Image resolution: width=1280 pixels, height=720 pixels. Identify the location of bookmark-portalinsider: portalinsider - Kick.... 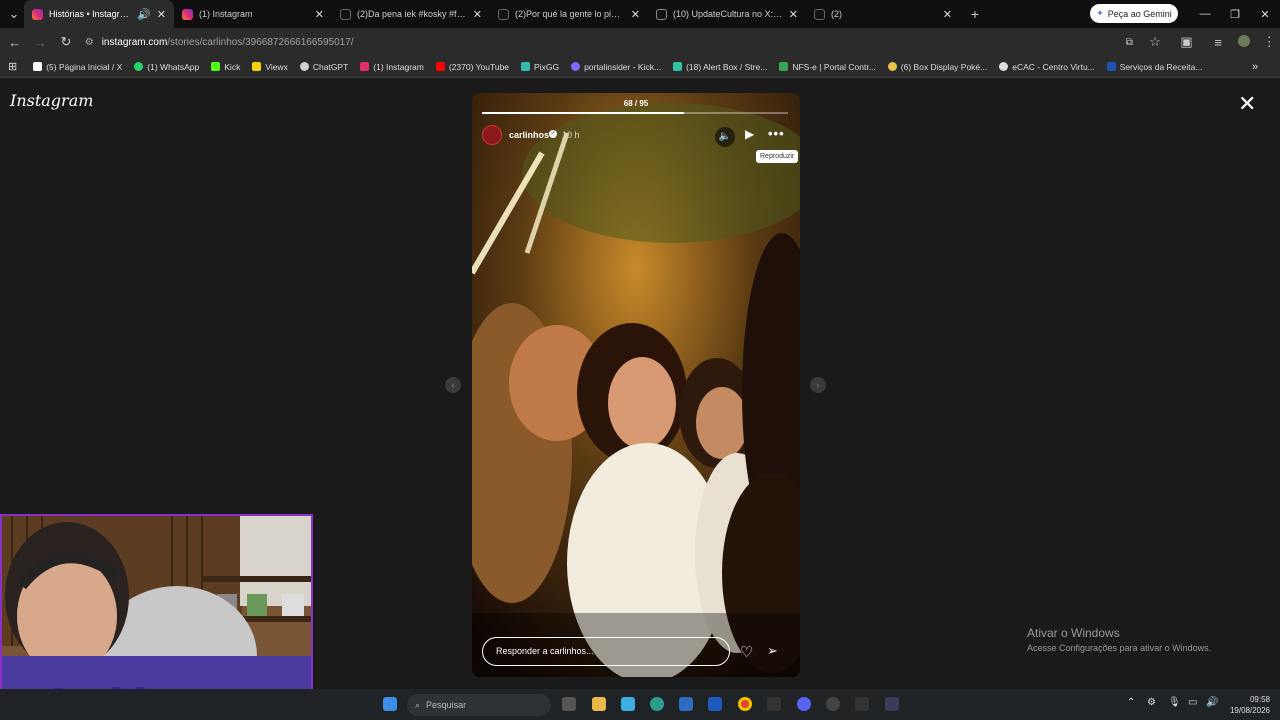
(616, 67).